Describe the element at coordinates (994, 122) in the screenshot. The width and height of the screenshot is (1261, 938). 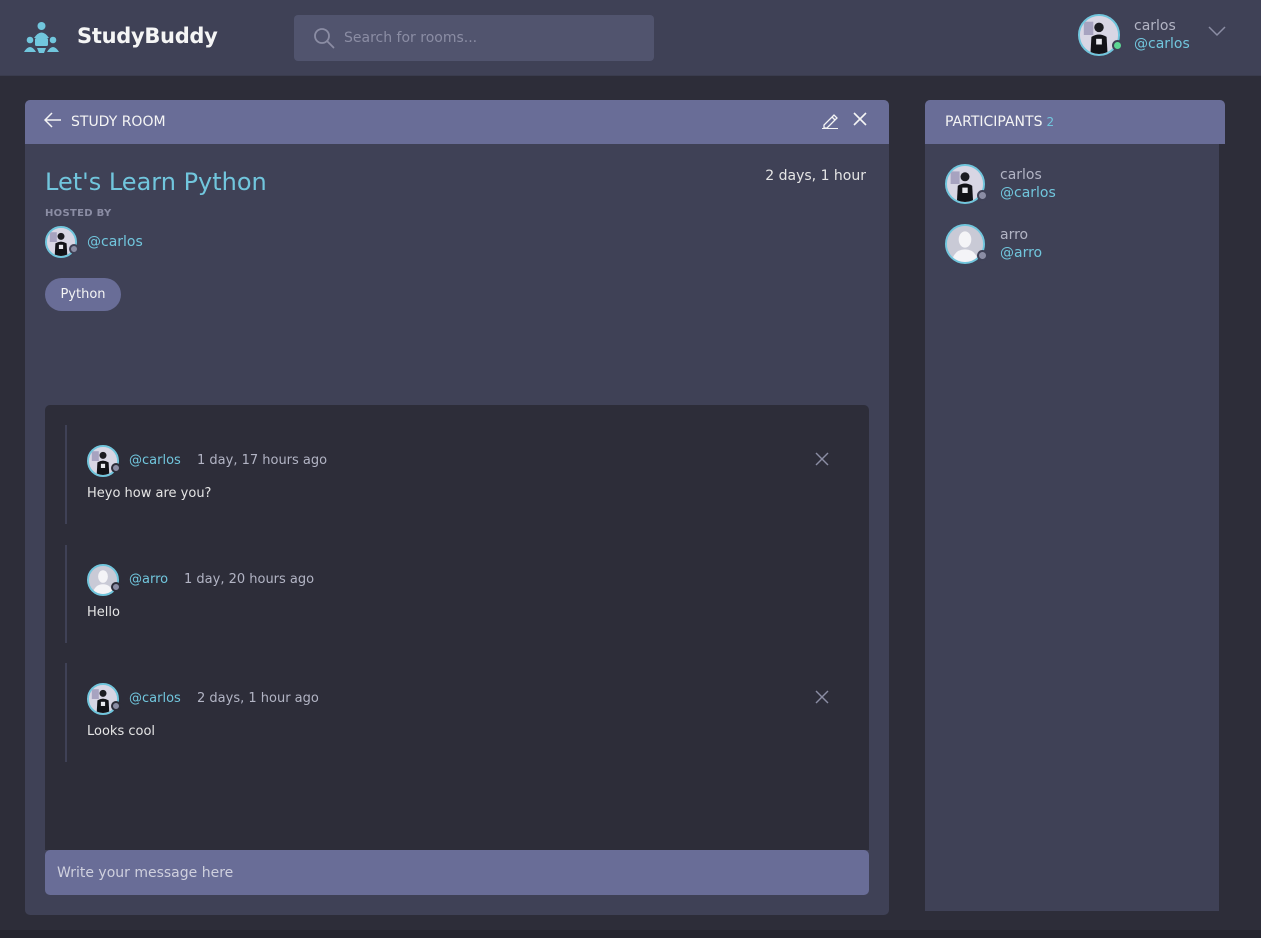
I see `participants-label: PARTICIPANTS` at that location.